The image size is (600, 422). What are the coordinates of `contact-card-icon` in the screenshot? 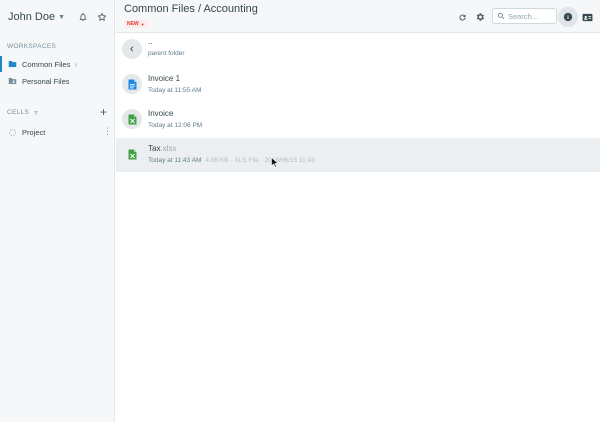 It's located at (587, 17).